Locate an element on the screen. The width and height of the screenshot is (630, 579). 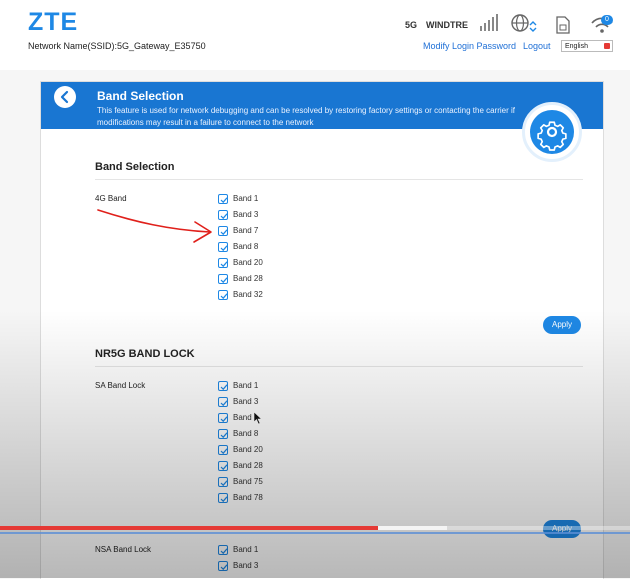
logout-link: Logout is located at coordinates (537, 46).